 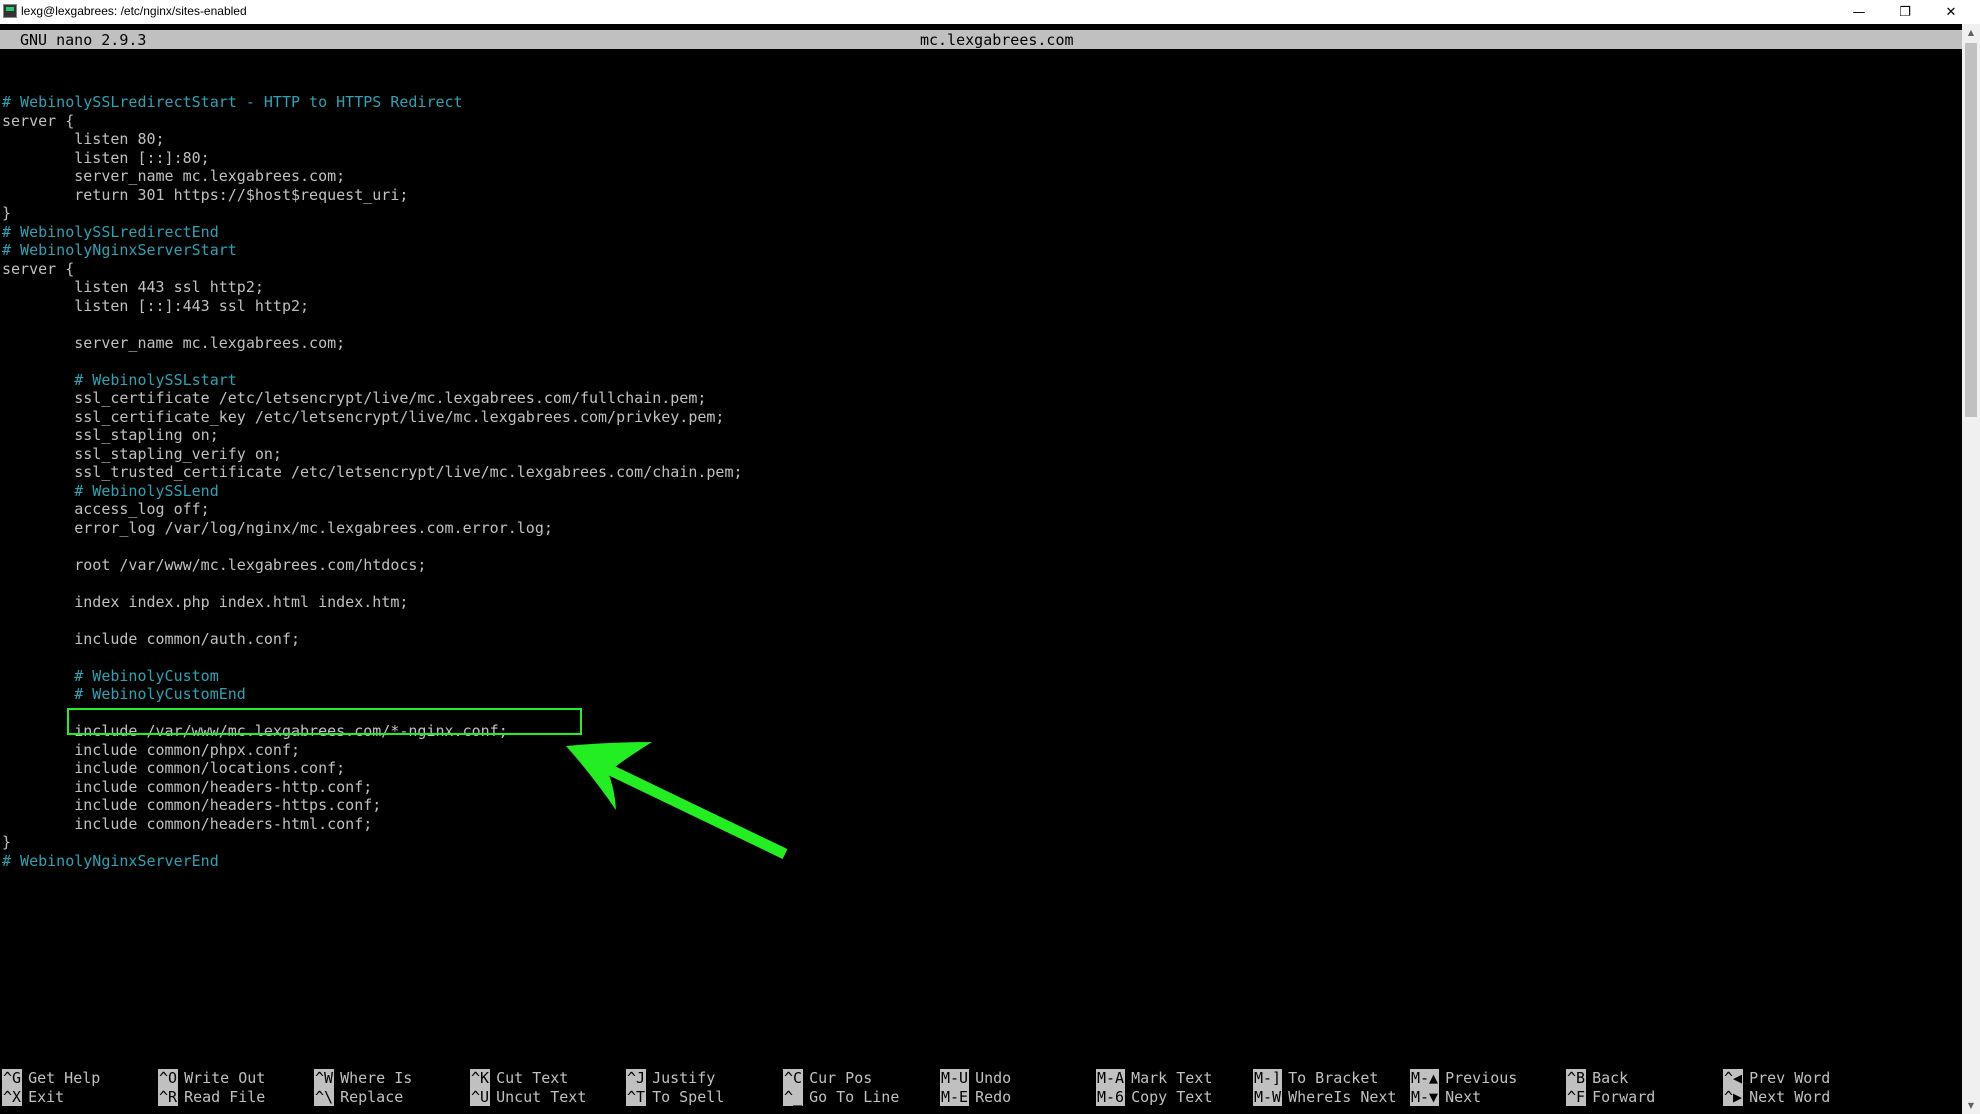 I want to click on code-line: include common/headers-html.conf;, so click(x=187, y=824).